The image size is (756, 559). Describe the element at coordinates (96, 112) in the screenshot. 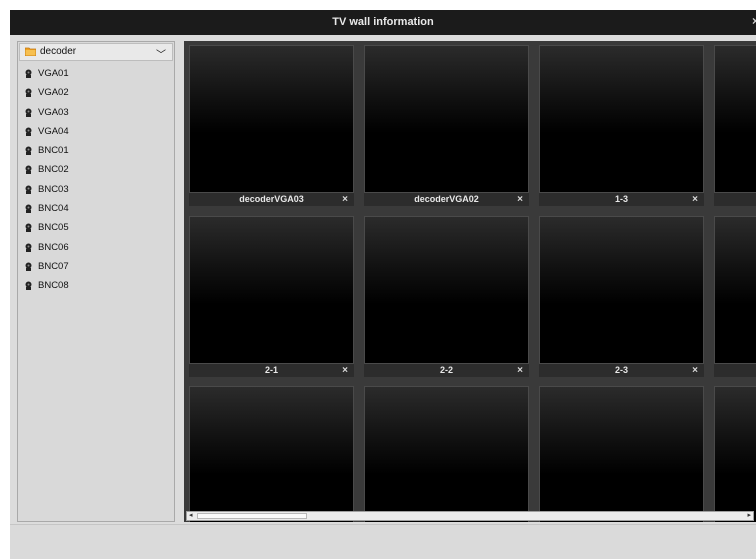

I see `channel-item: VGA03` at that location.